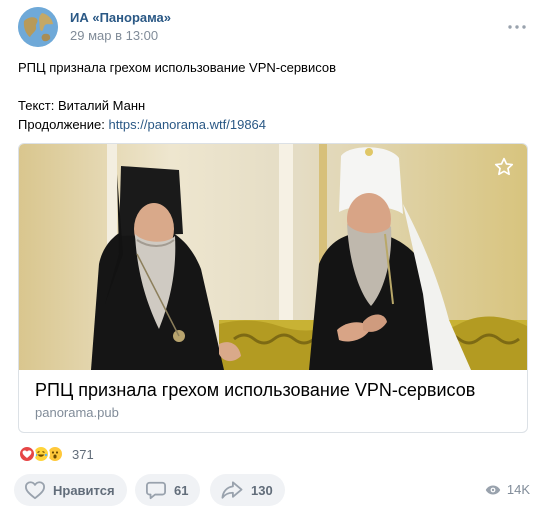  I want to click on post-author-line: Текст: Виталий Манн, so click(82, 105).